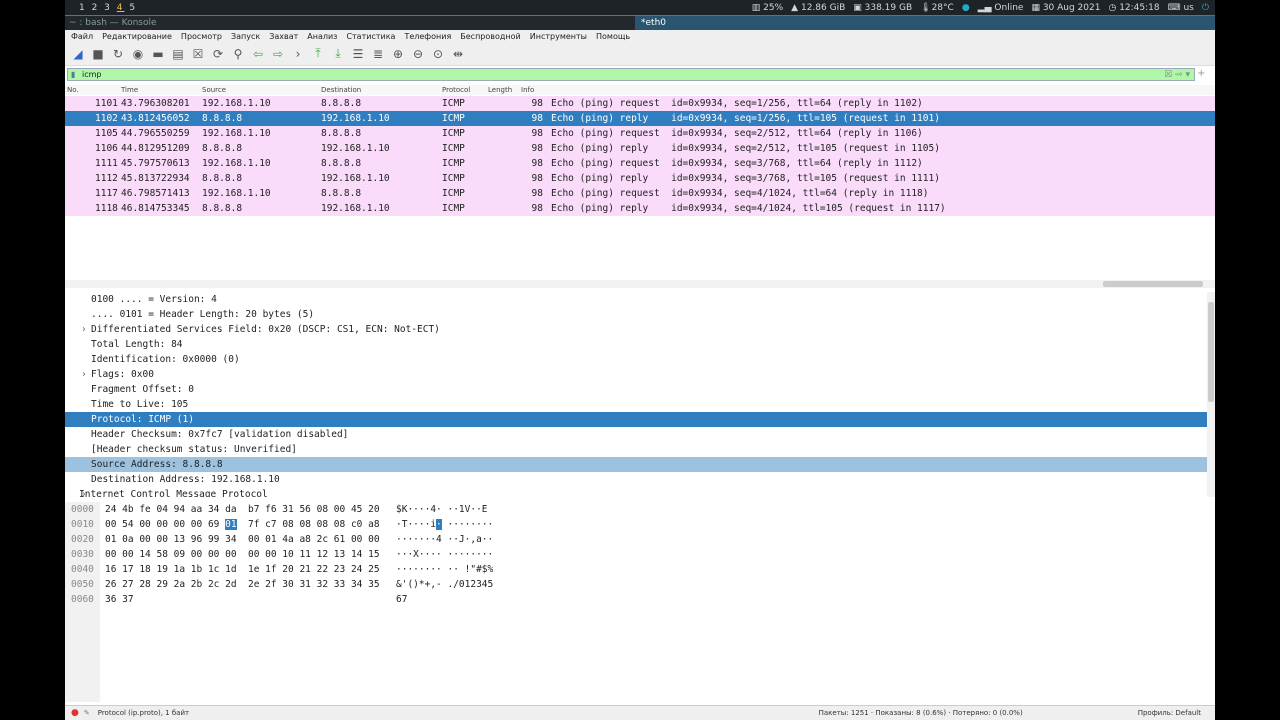 This screenshot has width=1280, height=720. What do you see at coordinates (1179, 75) in the screenshot?
I see `clear-filter-icon: ☒ ⇨ ▾` at bounding box center [1179, 75].